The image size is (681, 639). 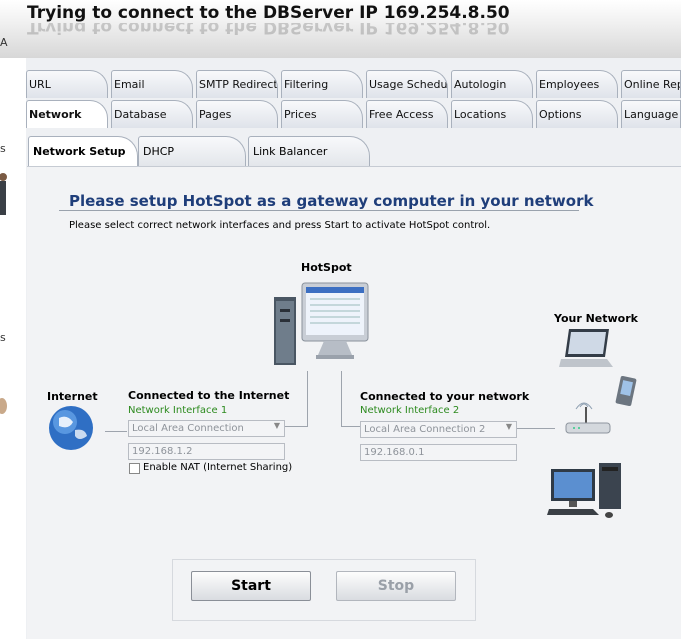 What do you see at coordinates (237, 84) in the screenshot?
I see `tab-smtp-redirect: SMTP Redirect` at bounding box center [237, 84].